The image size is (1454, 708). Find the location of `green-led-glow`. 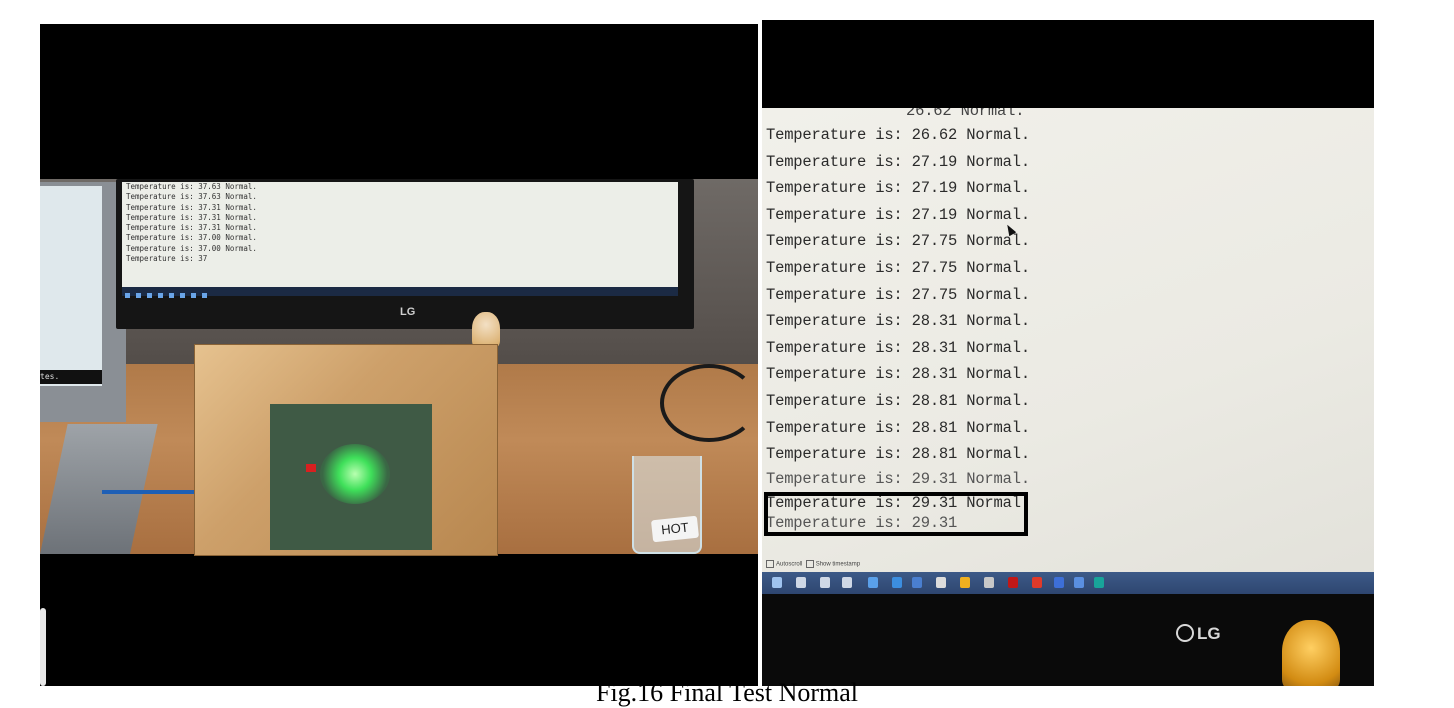

green-led-glow is located at coordinates (355, 474).